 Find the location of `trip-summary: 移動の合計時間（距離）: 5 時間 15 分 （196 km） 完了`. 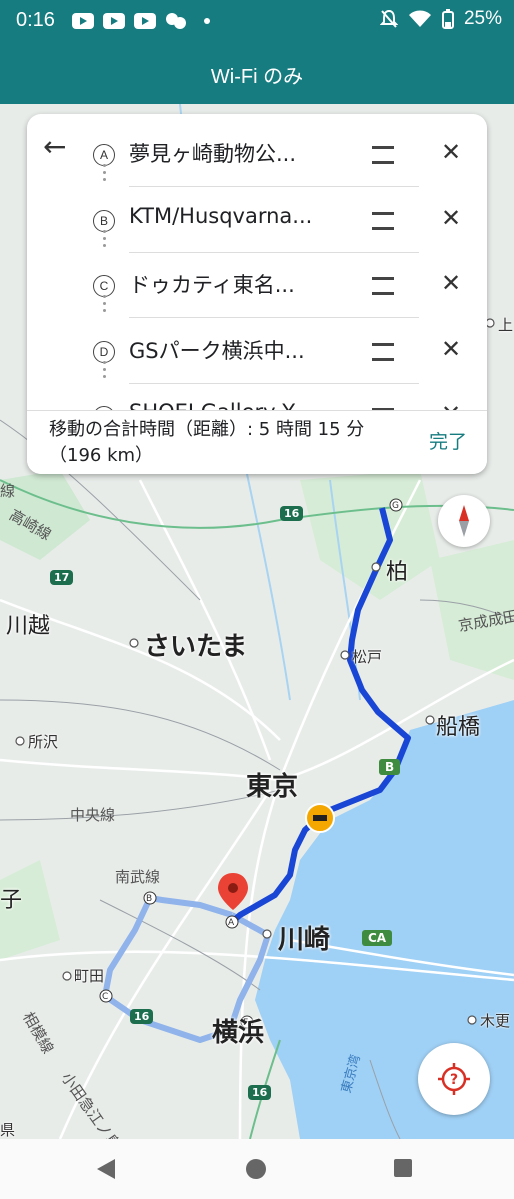

trip-summary: 移動の合計時間（距離）: 5 時間 15 分 （196 km） 完了 is located at coordinates (257, 442).